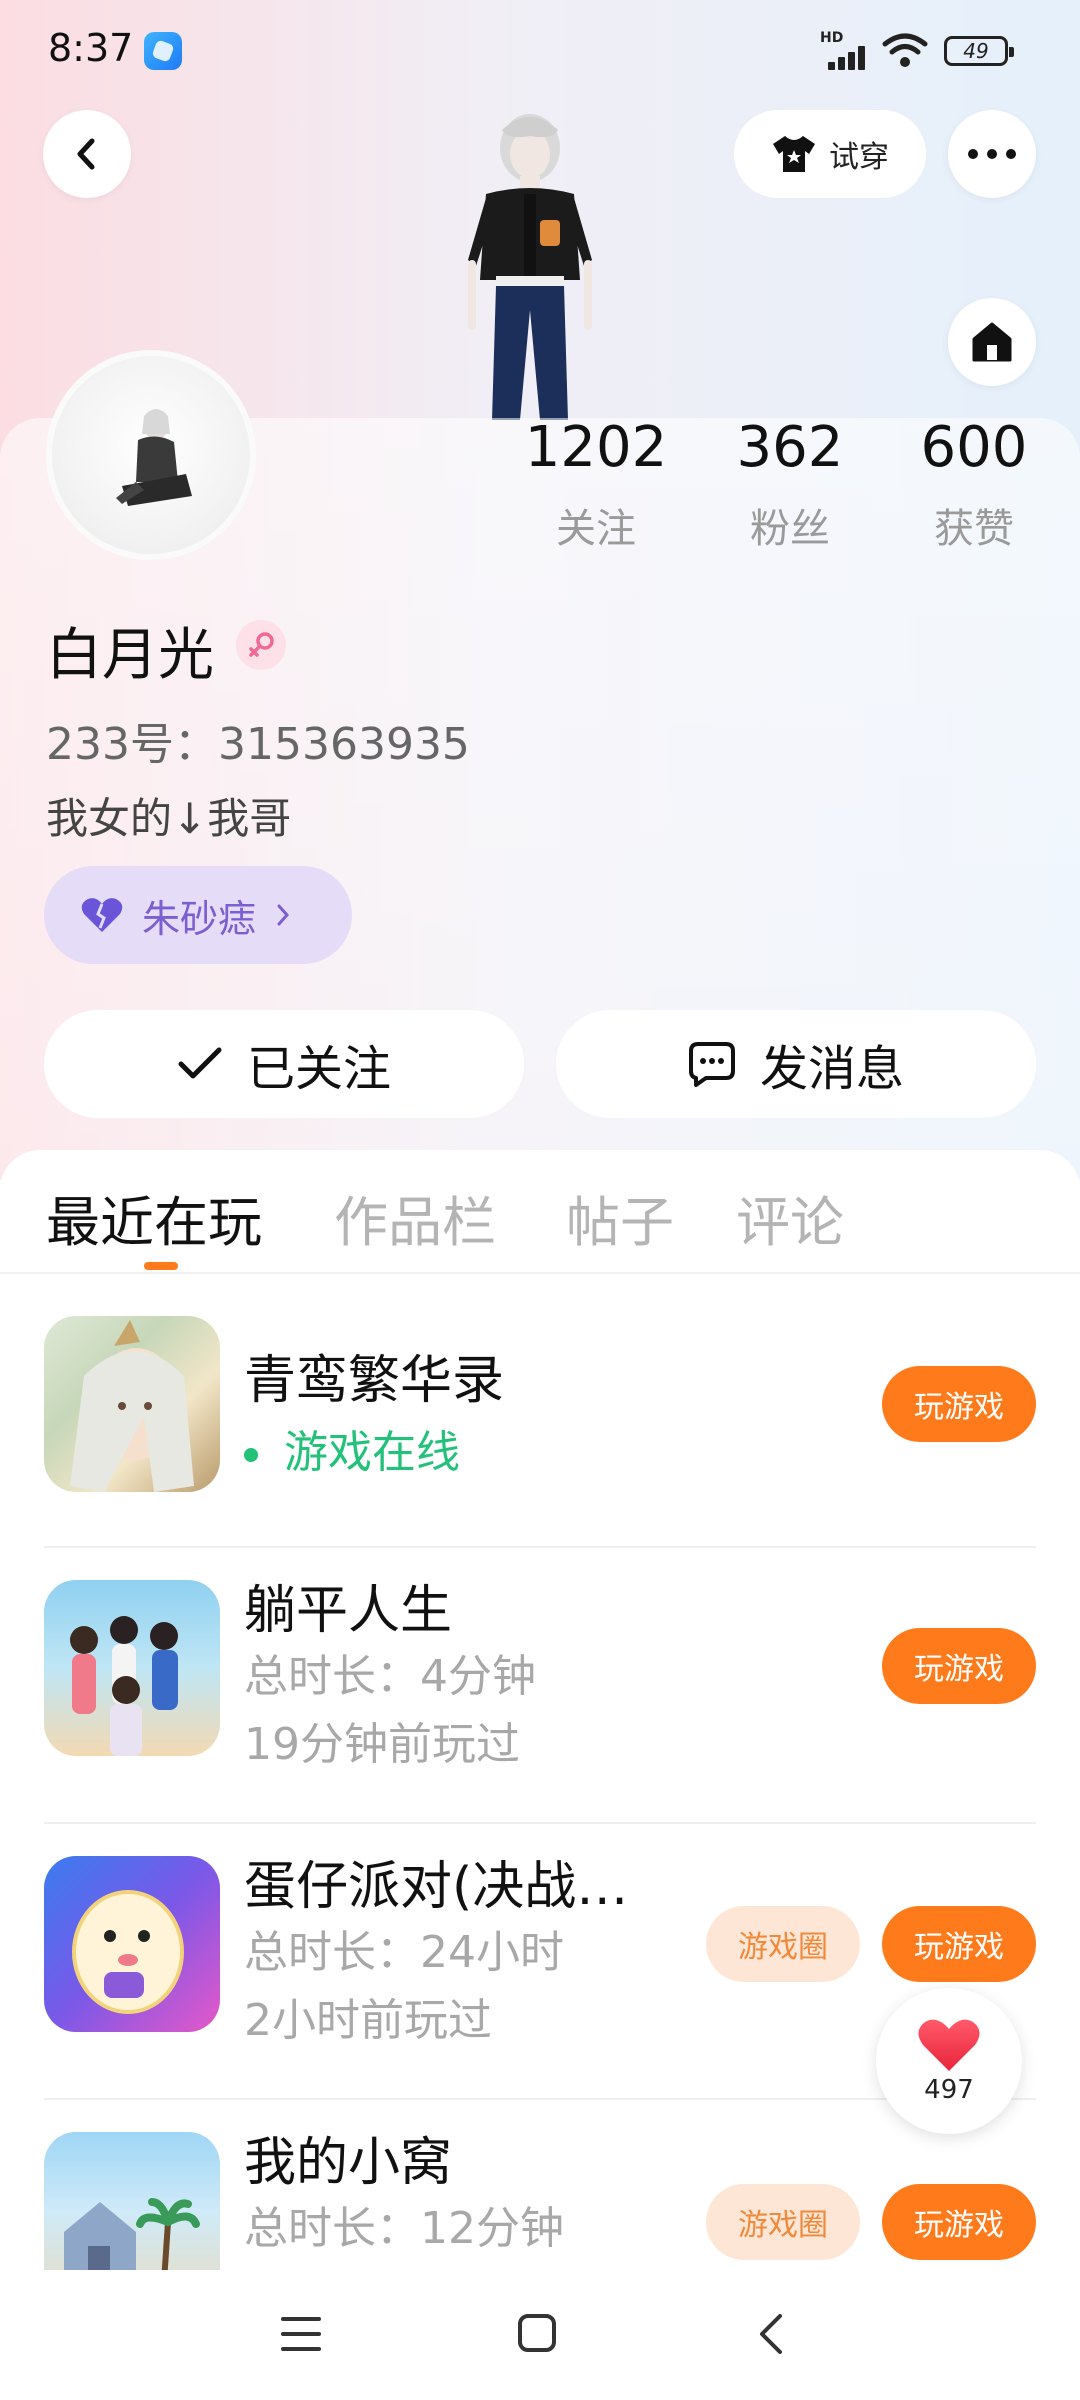 The height and width of the screenshot is (2400, 1080). What do you see at coordinates (831, 1069) in the screenshot?
I see `send-message-label: 发消息` at bounding box center [831, 1069].